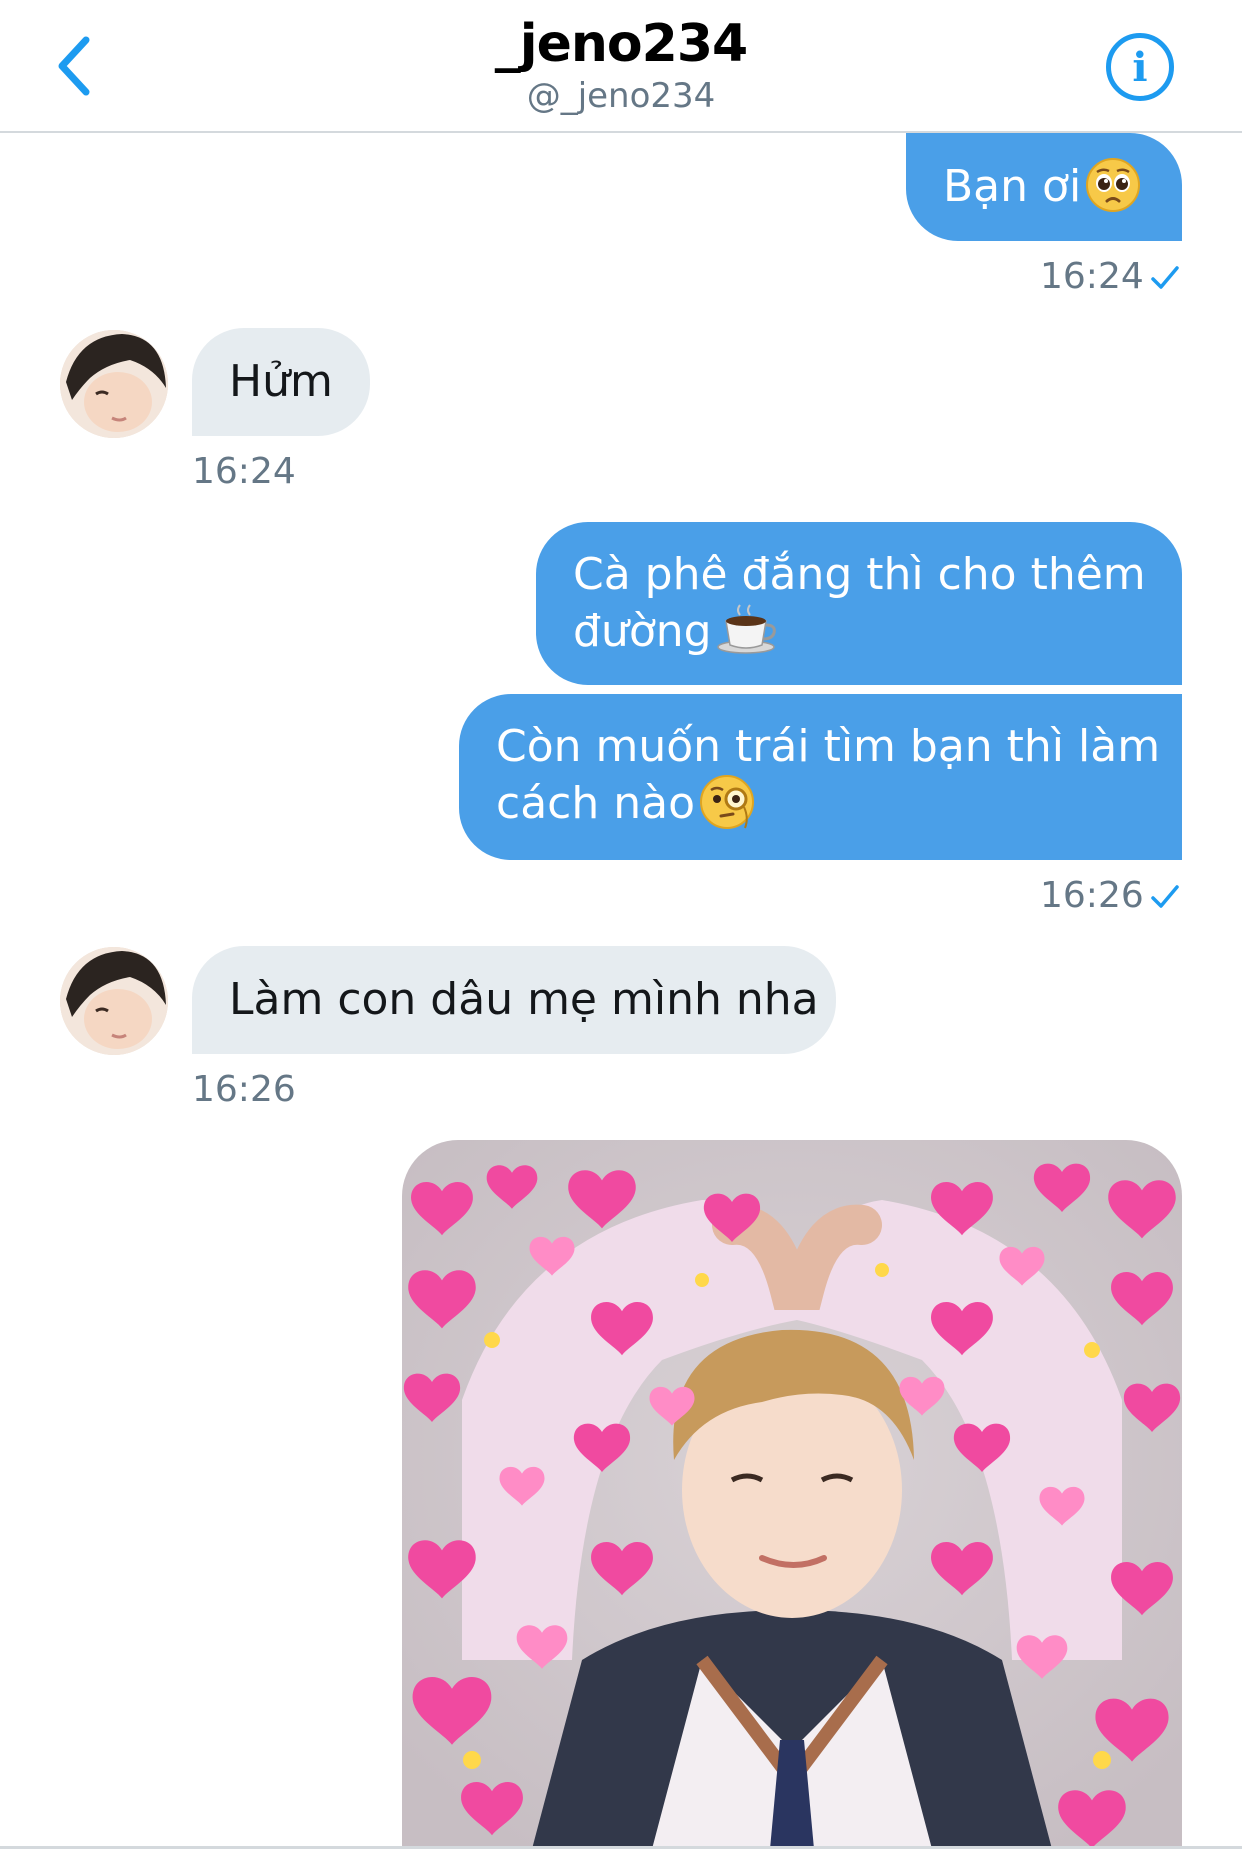 Image resolution: width=1242 pixels, height=1849 pixels. Describe the element at coordinates (621, 96) in the screenshot. I see `conversation-handle: @_jeno234` at that location.